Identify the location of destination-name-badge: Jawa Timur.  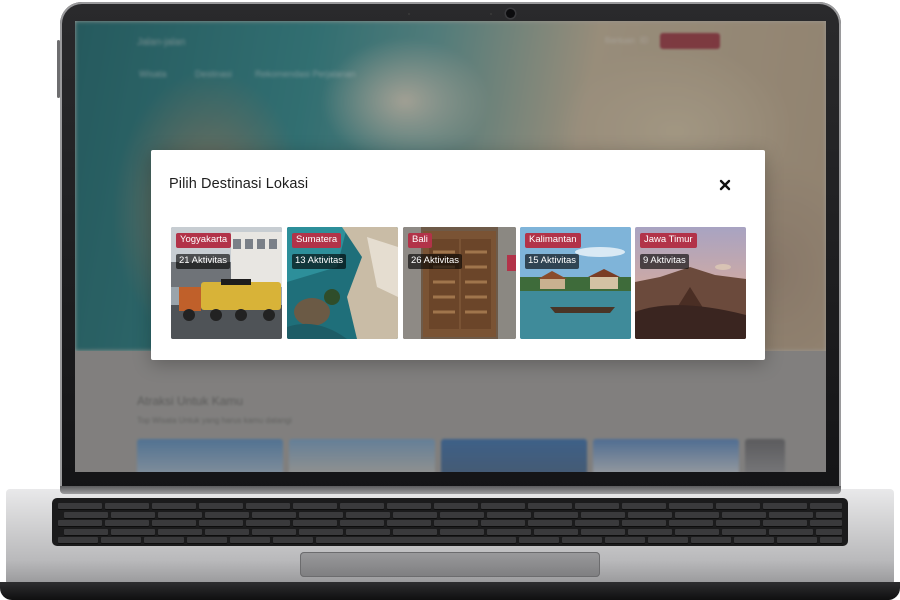
(668, 240).